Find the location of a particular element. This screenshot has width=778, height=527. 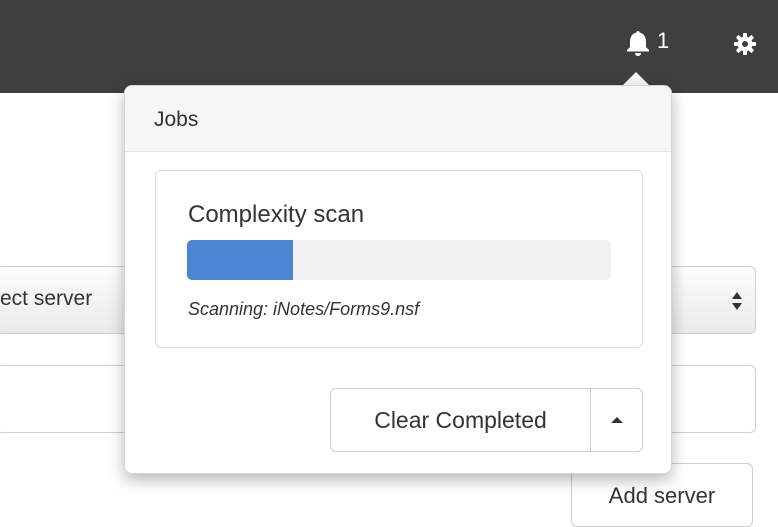

progress-bar is located at coordinates (399, 260).